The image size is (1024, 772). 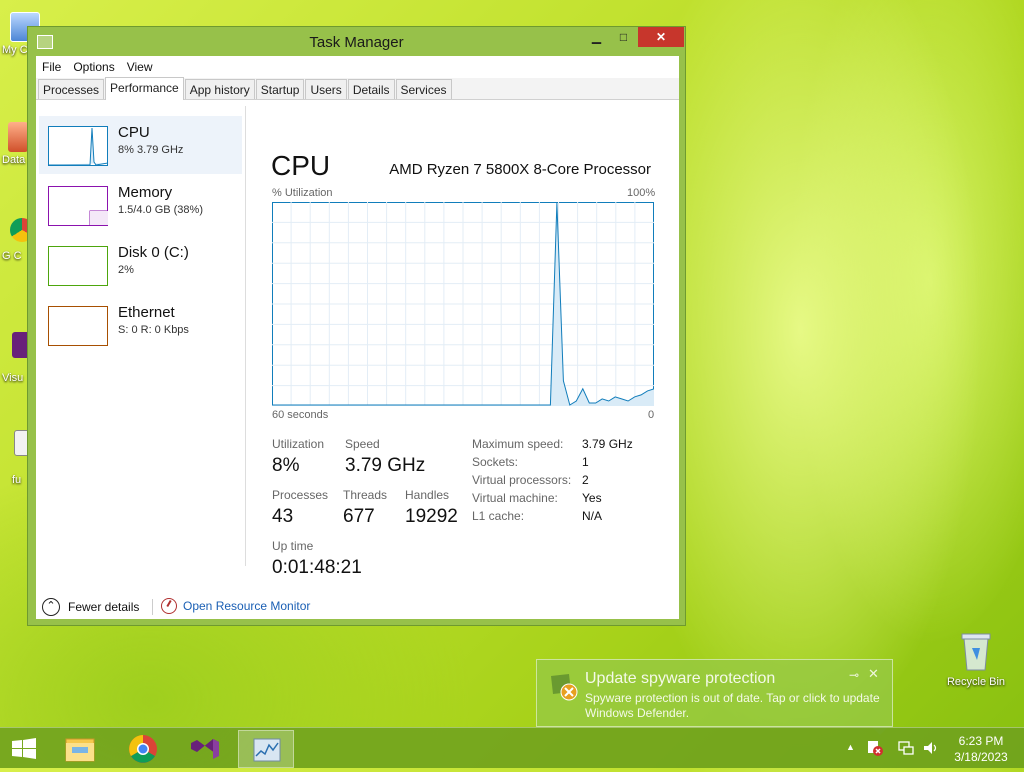 I want to click on network-icon, so click(x=906, y=748).